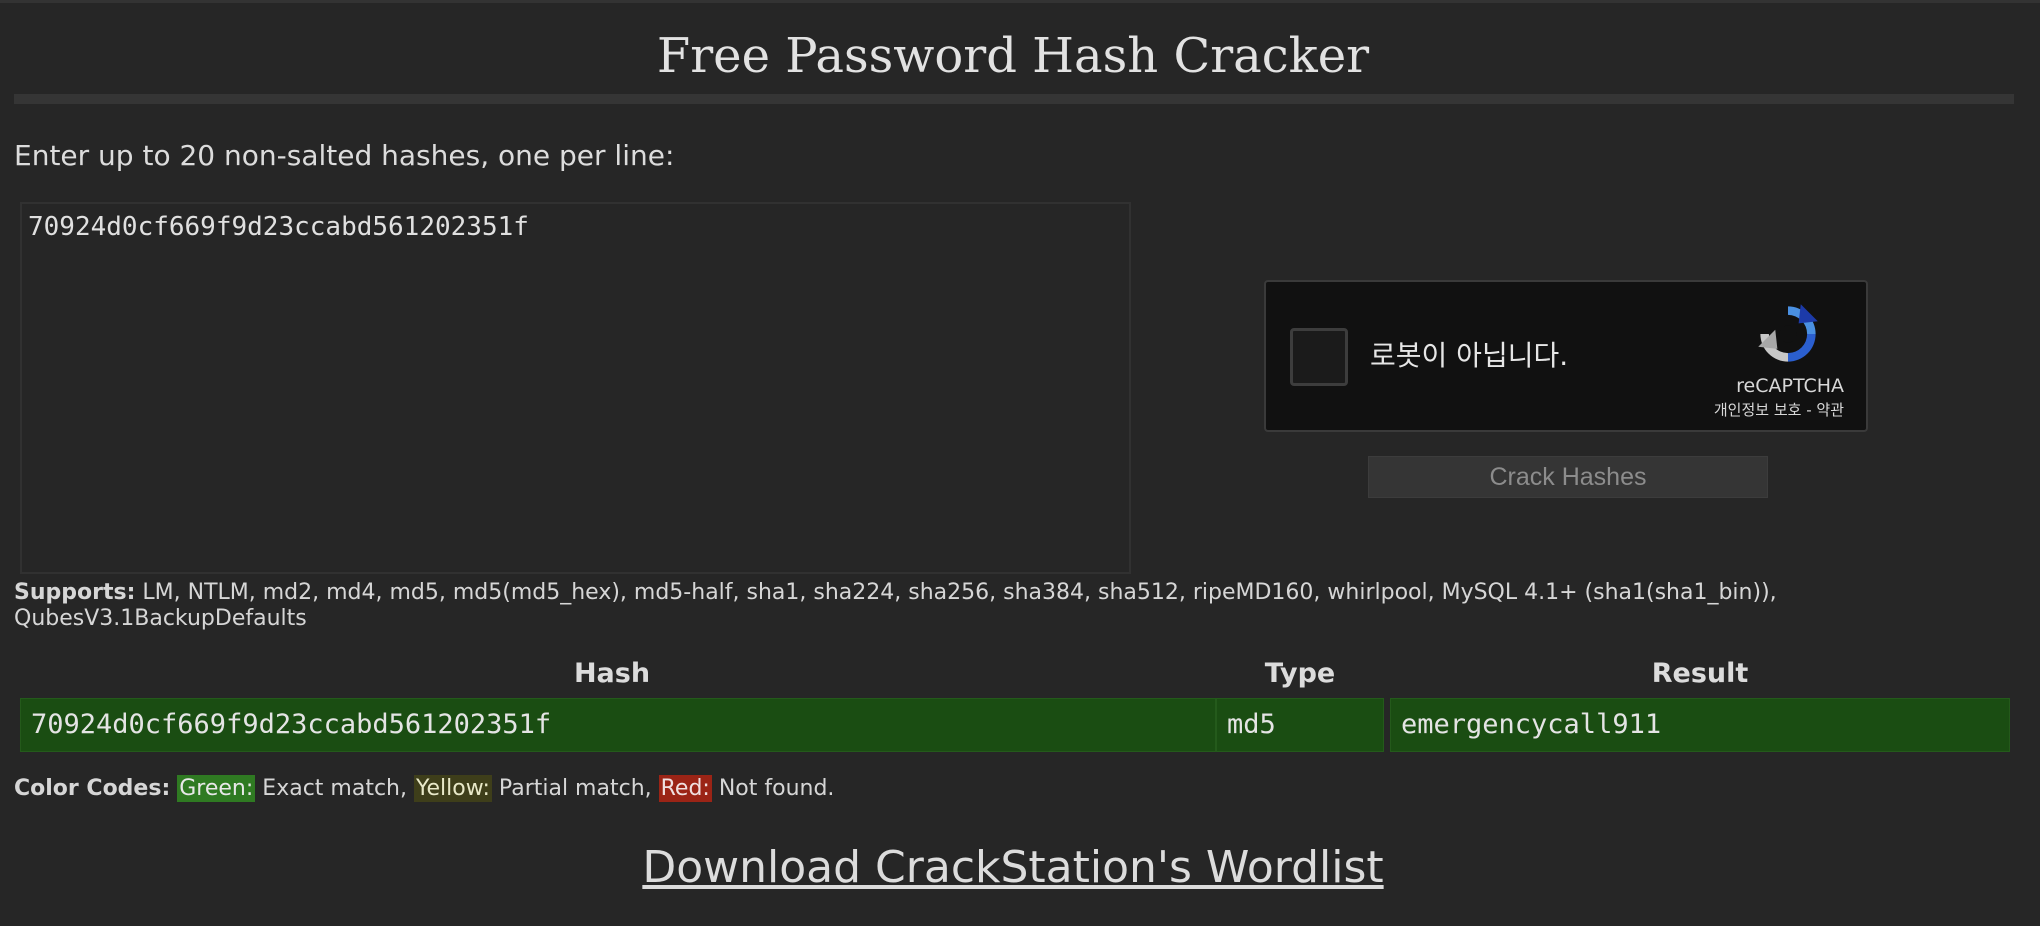 The width and height of the screenshot is (2040, 926). Describe the element at coordinates (1300, 725) in the screenshot. I see `result-cell-type: md5` at that location.